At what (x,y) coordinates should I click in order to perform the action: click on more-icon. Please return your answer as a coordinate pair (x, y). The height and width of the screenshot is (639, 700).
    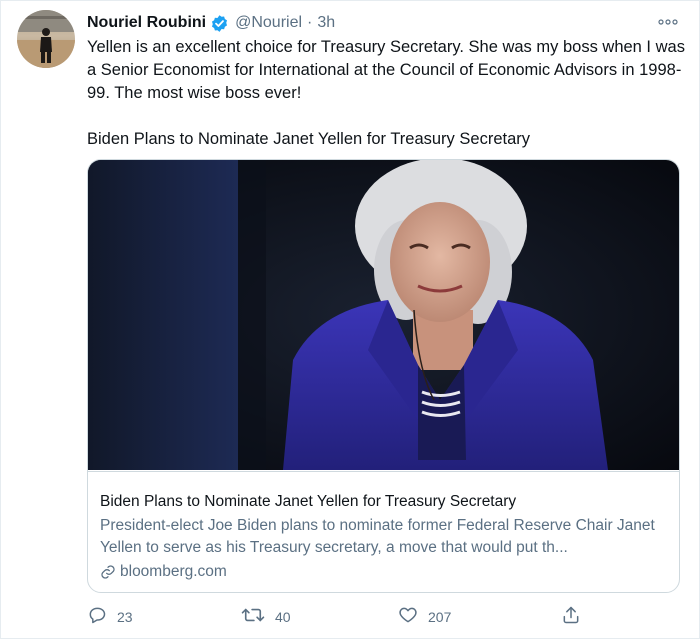
    Looking at the image, I should click on (668, 22).